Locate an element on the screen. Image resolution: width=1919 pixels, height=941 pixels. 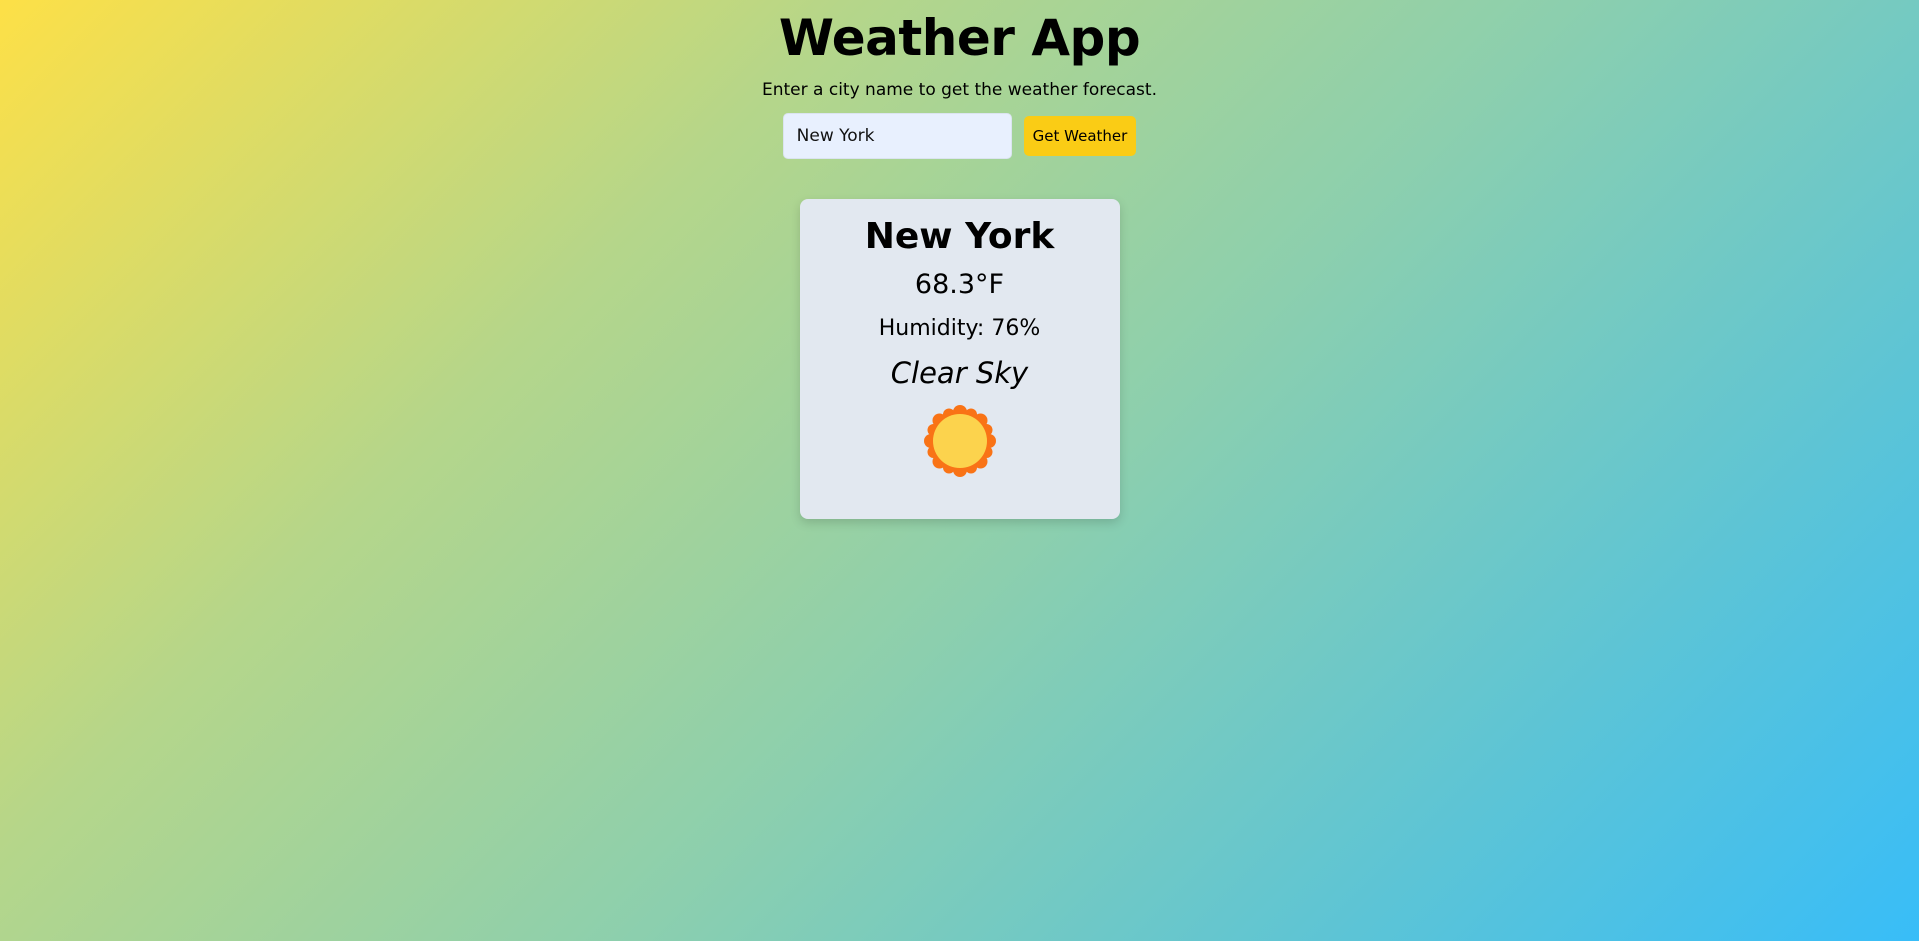
search-form: Get Weather is located at coordinates (959, 136).